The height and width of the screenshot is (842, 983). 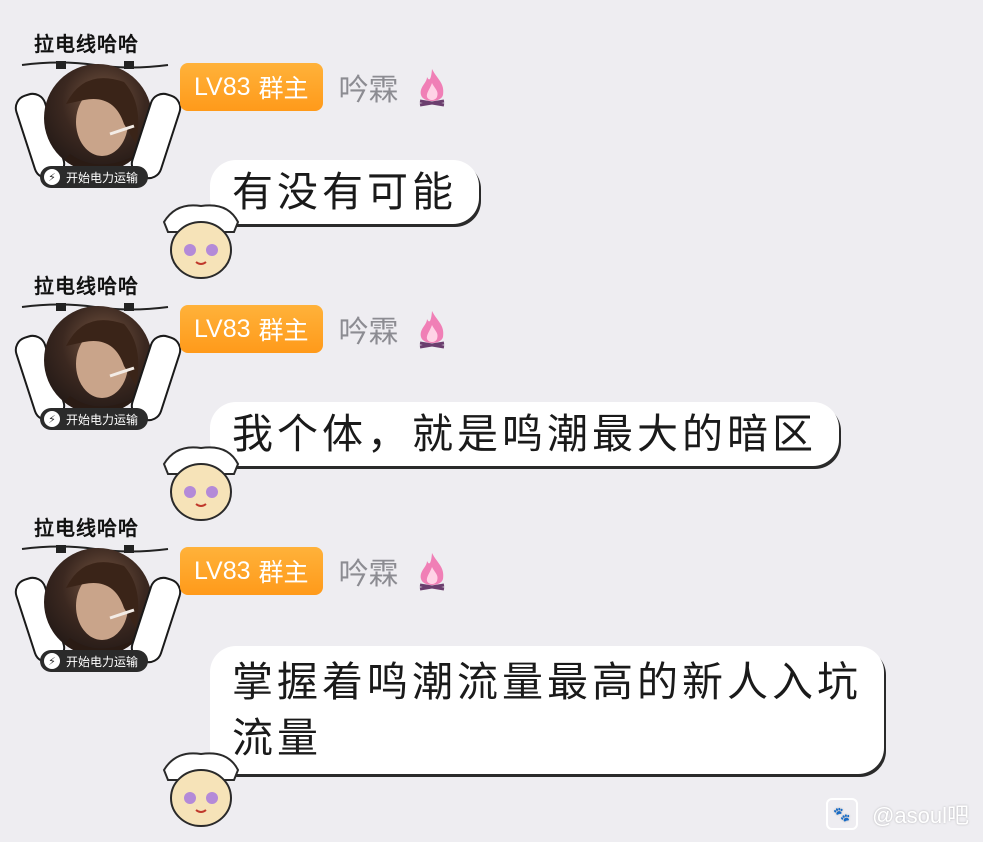 I want to click on message-bubble: 我个体，就是鸣潮最大的暗区, so click(x=524, y=434).